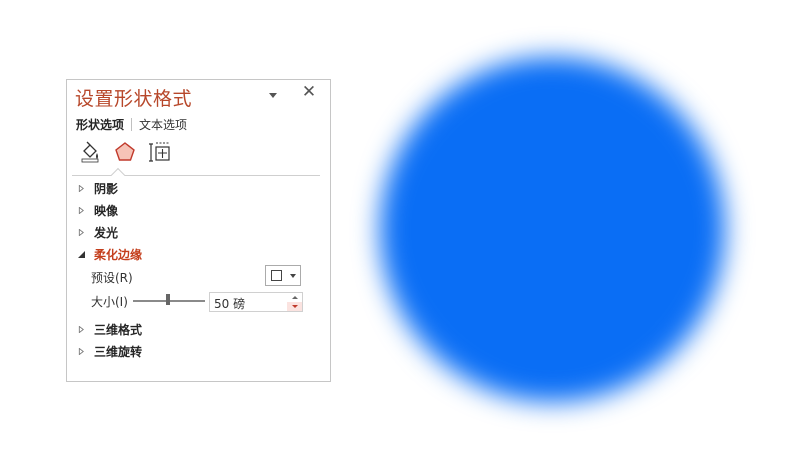  I want to click on size-slider-handle, so click(168, 299).